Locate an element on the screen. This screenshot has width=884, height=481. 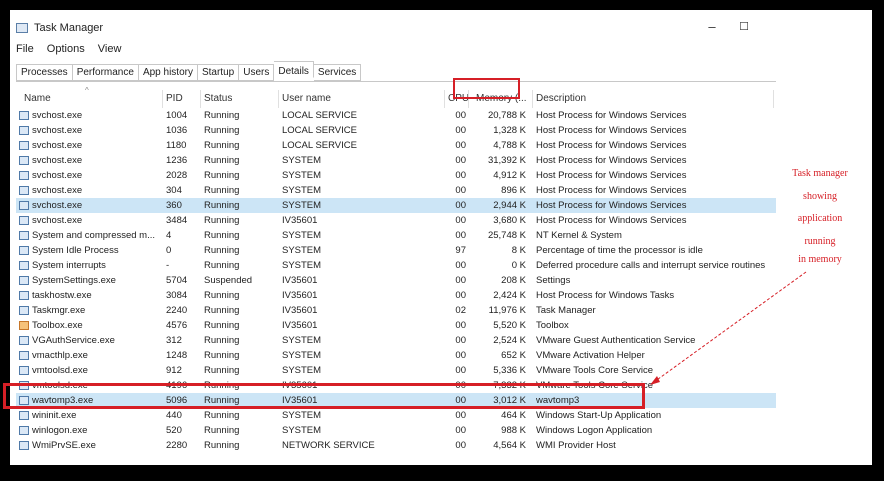
annotation-arrow is located at coordinates (728, 328).